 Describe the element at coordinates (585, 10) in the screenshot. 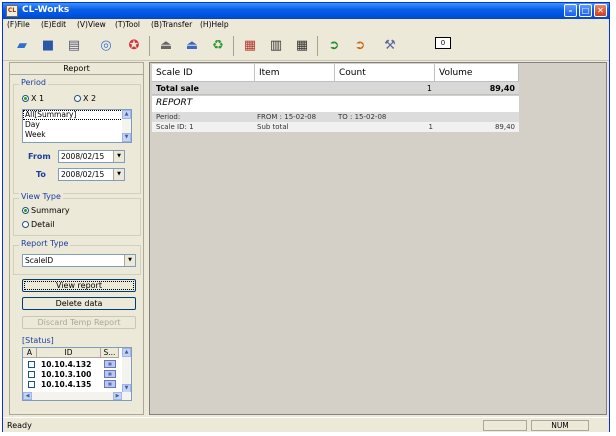

I see `maximize-button: □` at that location.